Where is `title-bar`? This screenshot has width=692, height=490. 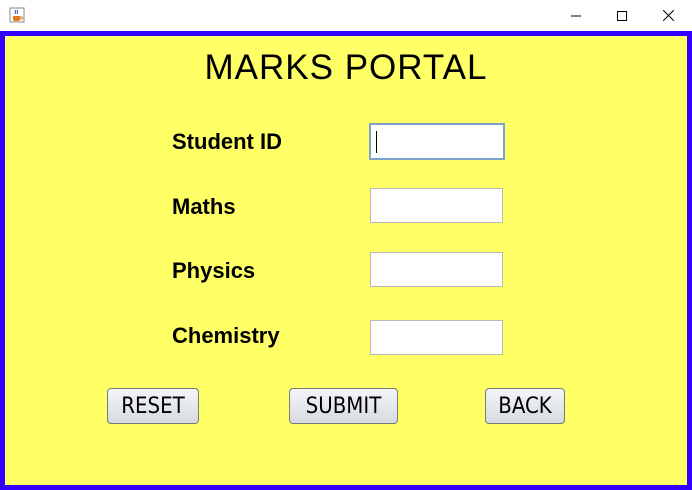
title-bar is located at coordinates (346, 15).